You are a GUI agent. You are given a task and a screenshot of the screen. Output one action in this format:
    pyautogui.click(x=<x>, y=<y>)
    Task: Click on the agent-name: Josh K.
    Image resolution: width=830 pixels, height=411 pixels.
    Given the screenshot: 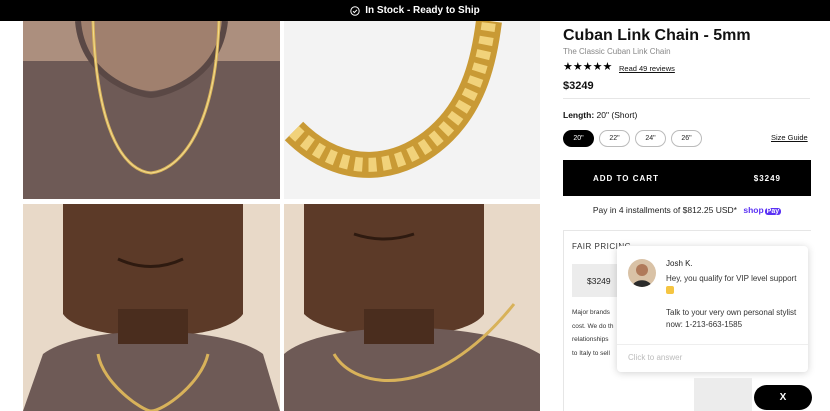 What is the action you would take?
    pyautogui.click(x=679, y=263)
    